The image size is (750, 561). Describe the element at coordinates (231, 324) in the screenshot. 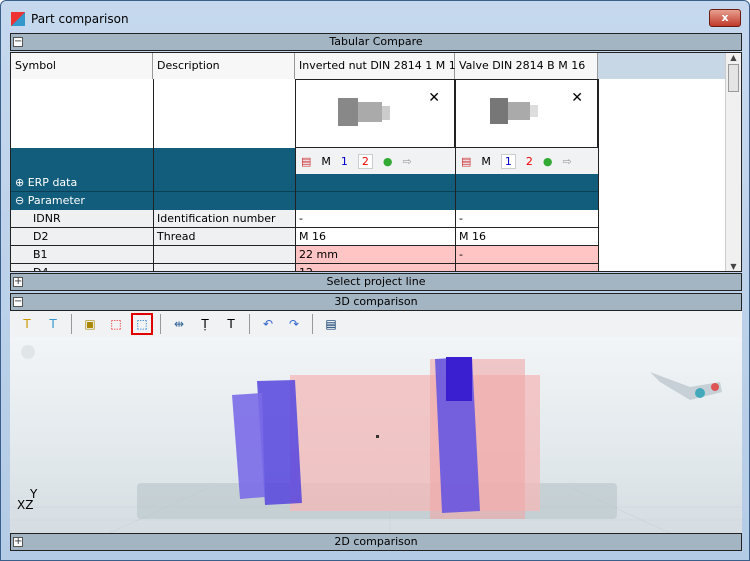

I see `section-b-icon: T` at that location.